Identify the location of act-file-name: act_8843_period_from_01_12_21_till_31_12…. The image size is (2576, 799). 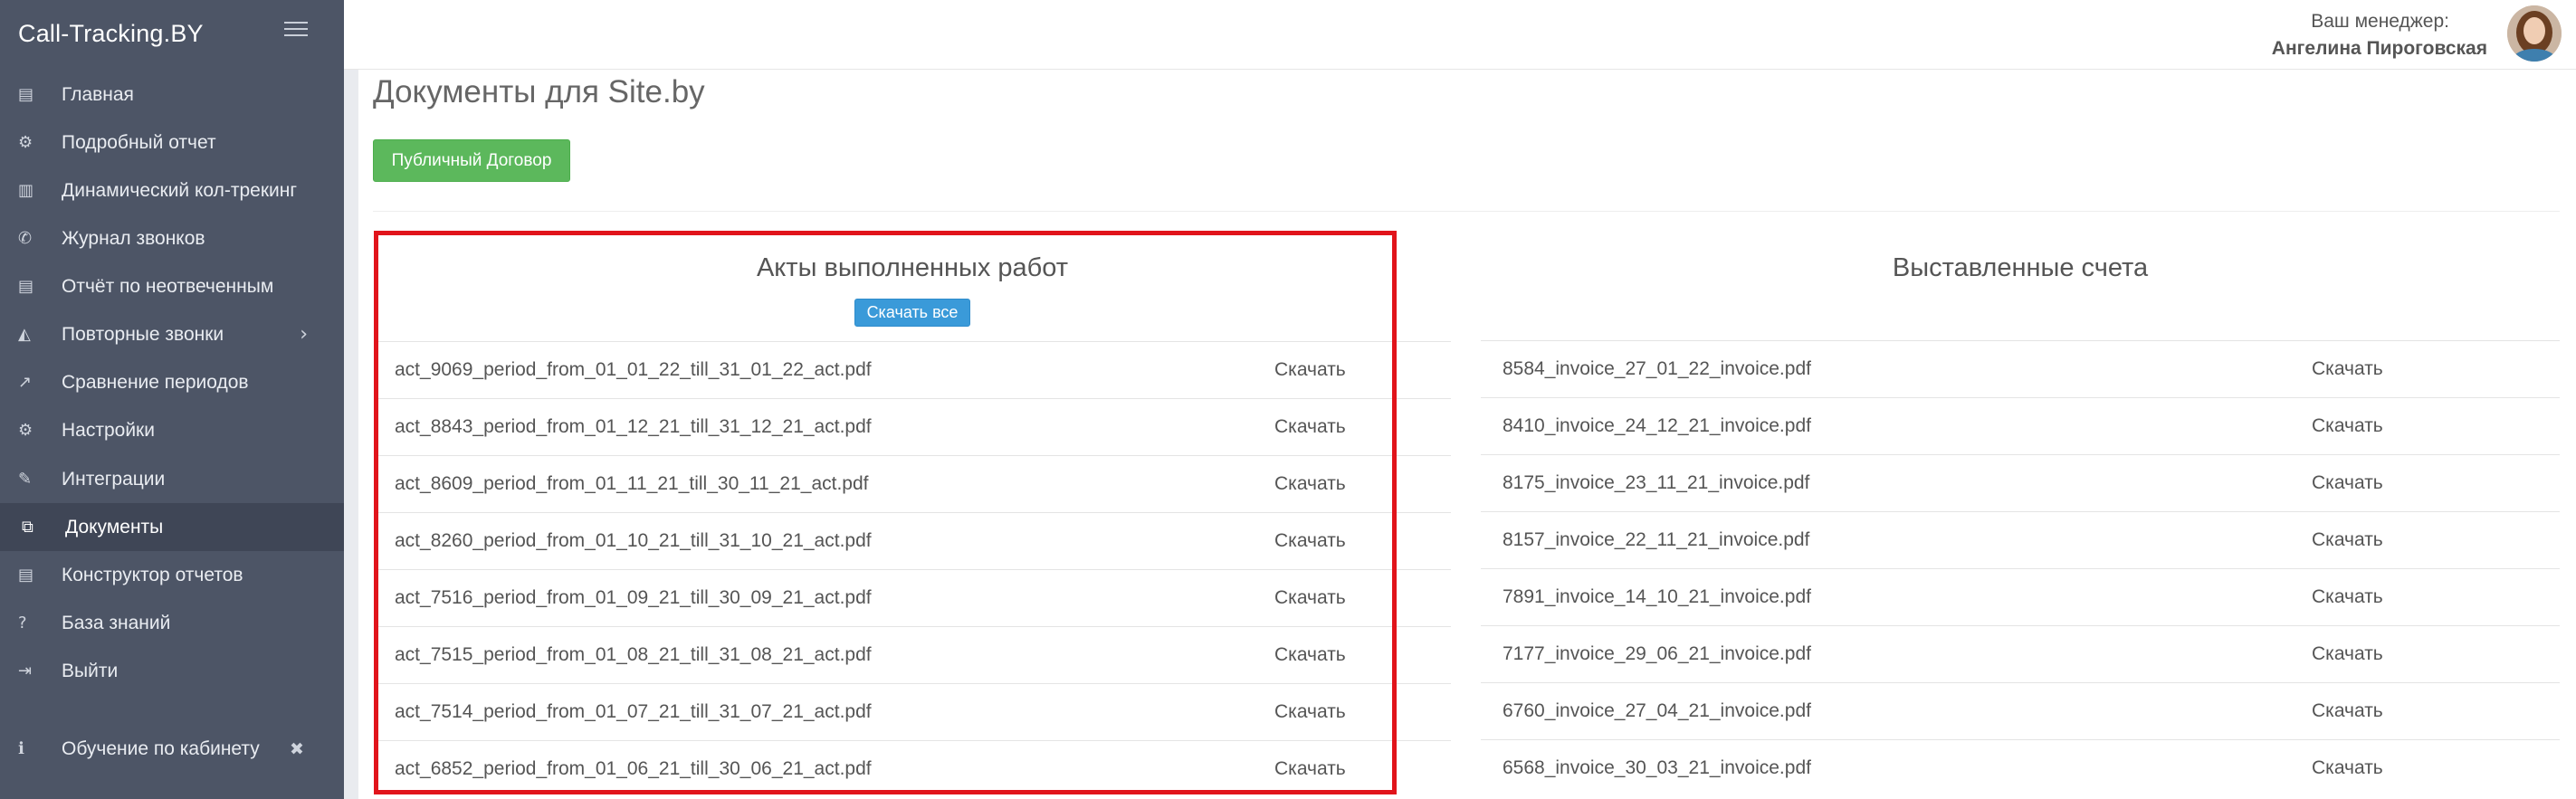
(634, 426).